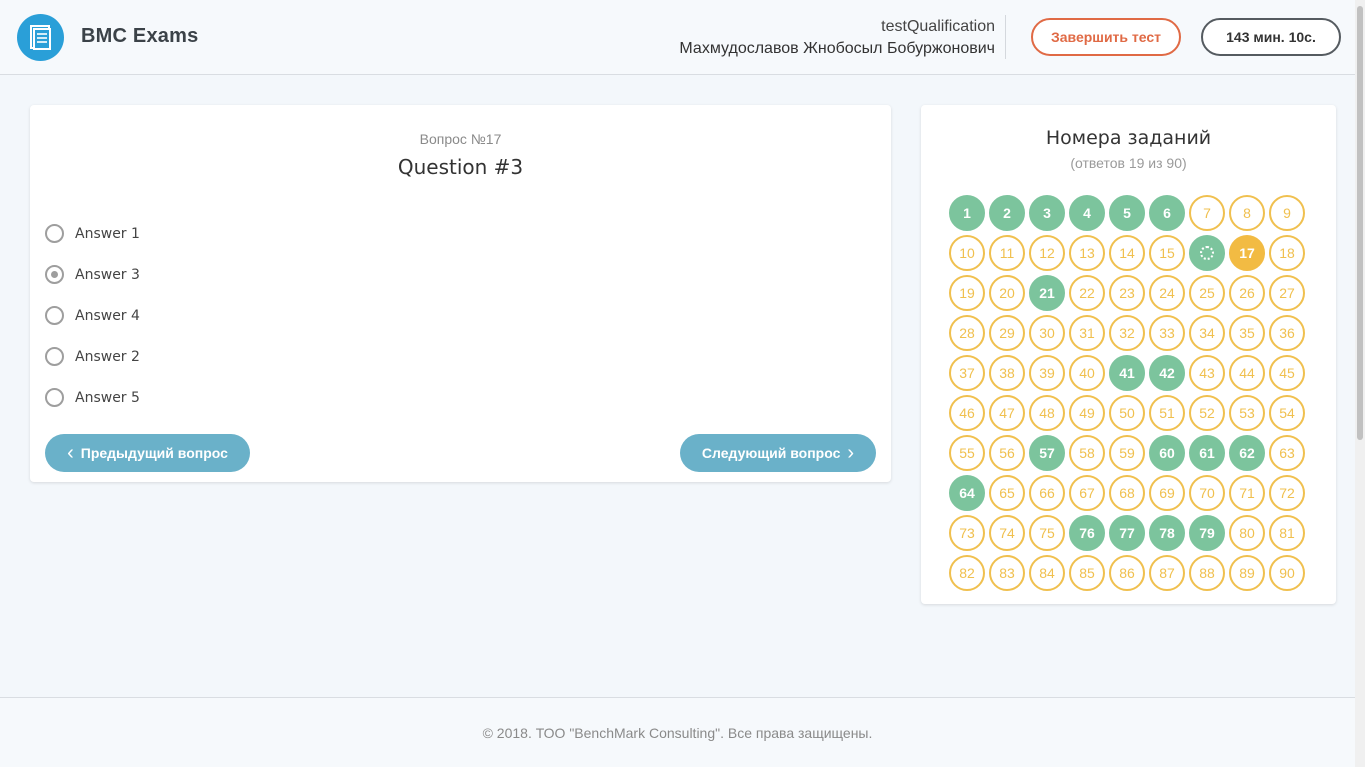 This screenshot has width=1365, height=767. I want to click on task-number-50: 50, so click(1127, 413).